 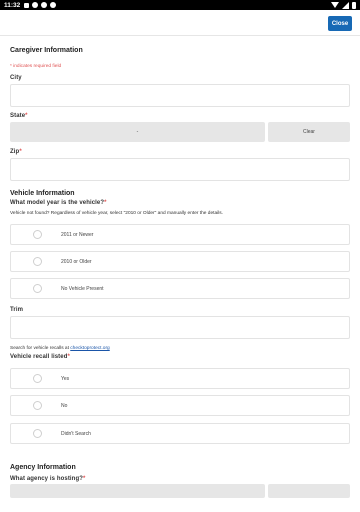 I want to click on caregiver-section-title: Caregiver Information, so click(x=46, y=50).